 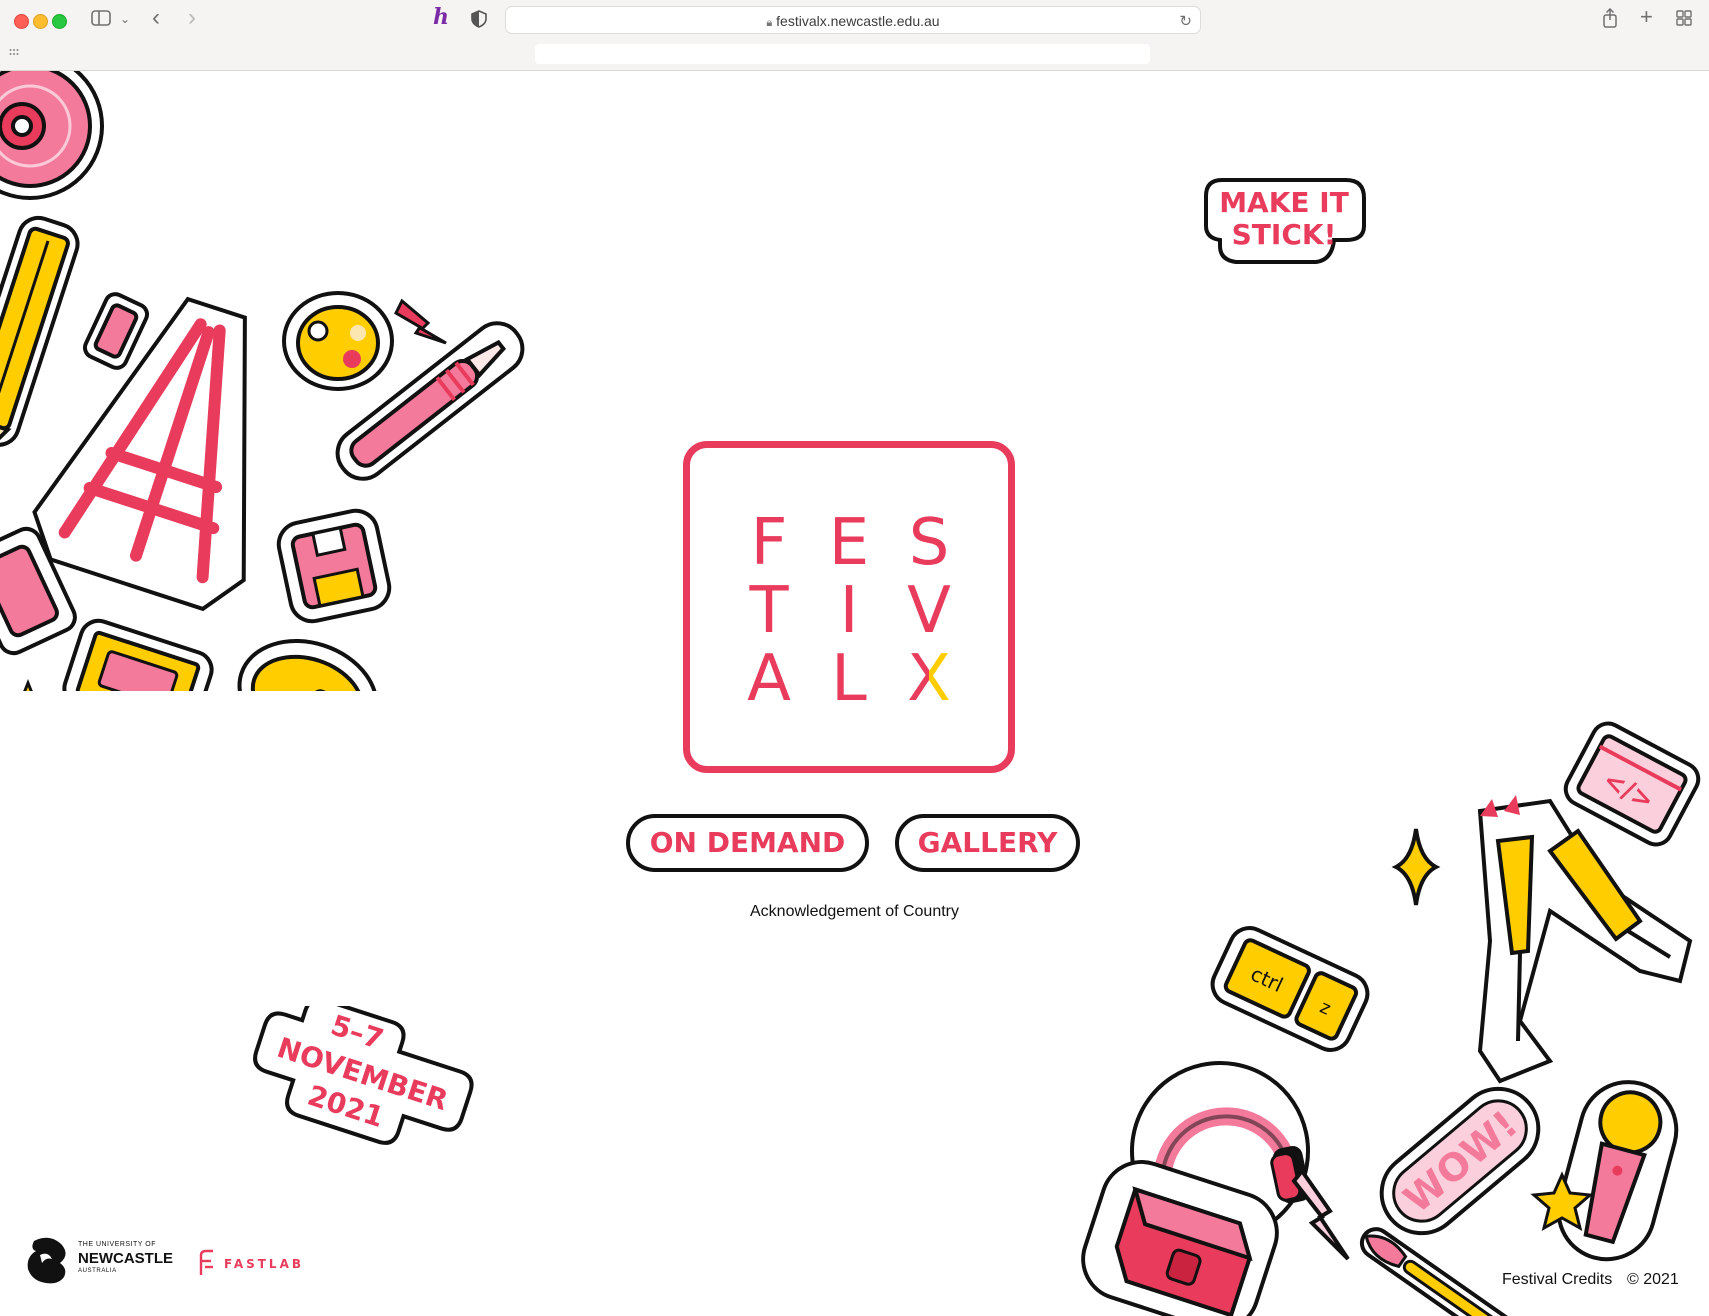 What do you see at coordinates (116, 331) in the screenshot?
I see `eraser-sticker` at bounding box center [116, 331].